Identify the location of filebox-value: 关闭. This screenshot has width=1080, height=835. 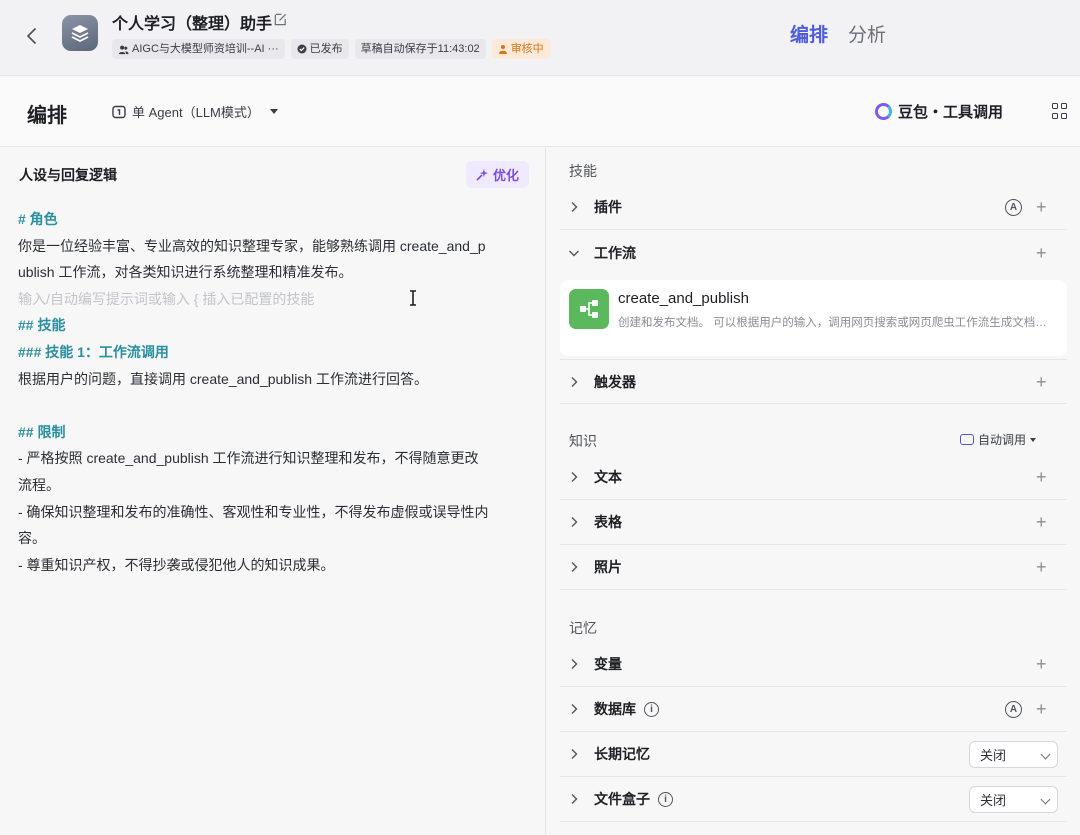
(993, 800).